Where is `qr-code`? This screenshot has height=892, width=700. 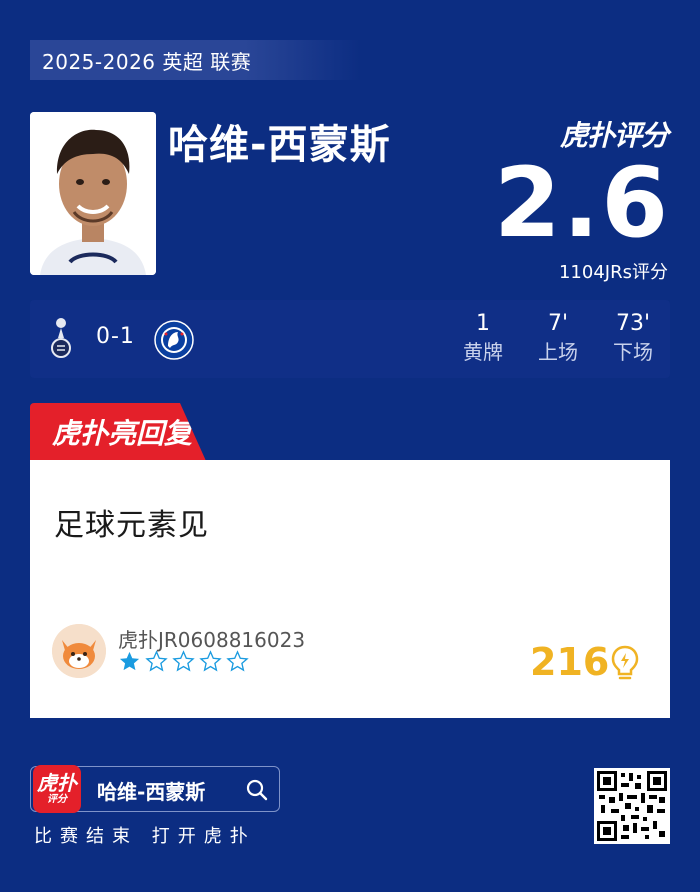 qr-code is located at coordinates (632, 806).